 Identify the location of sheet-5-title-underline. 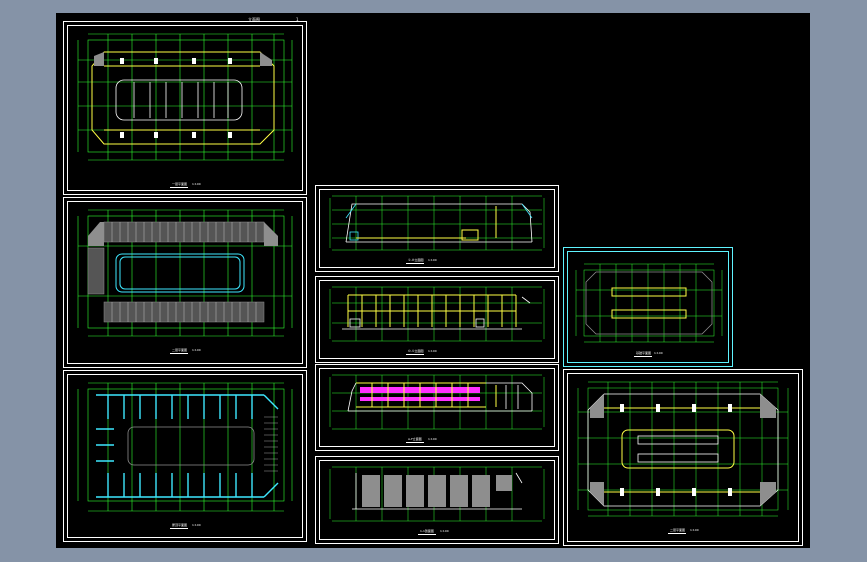
(415, 354).